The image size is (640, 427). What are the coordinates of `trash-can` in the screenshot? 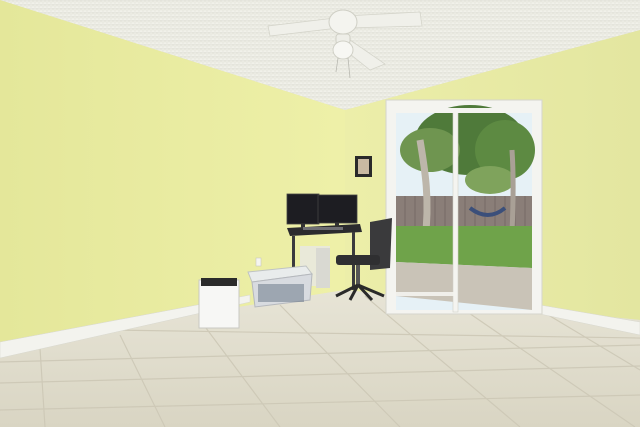 It's located at (219, 303).